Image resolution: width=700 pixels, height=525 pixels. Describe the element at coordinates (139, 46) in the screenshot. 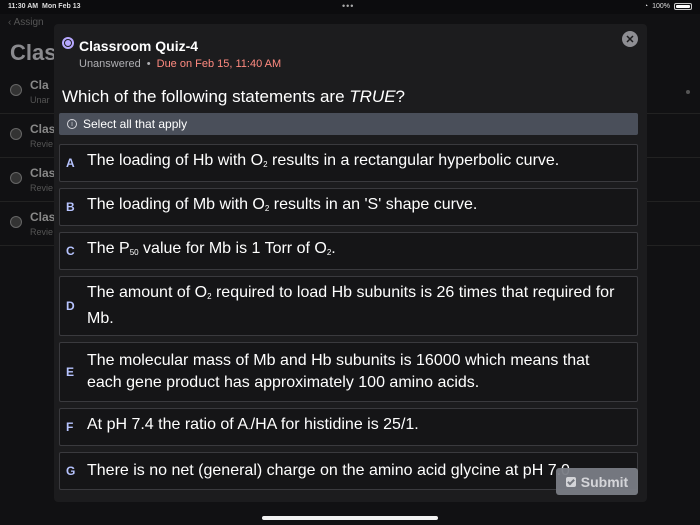

I see `quiz-title: Classroom Quiz-4` at that location.